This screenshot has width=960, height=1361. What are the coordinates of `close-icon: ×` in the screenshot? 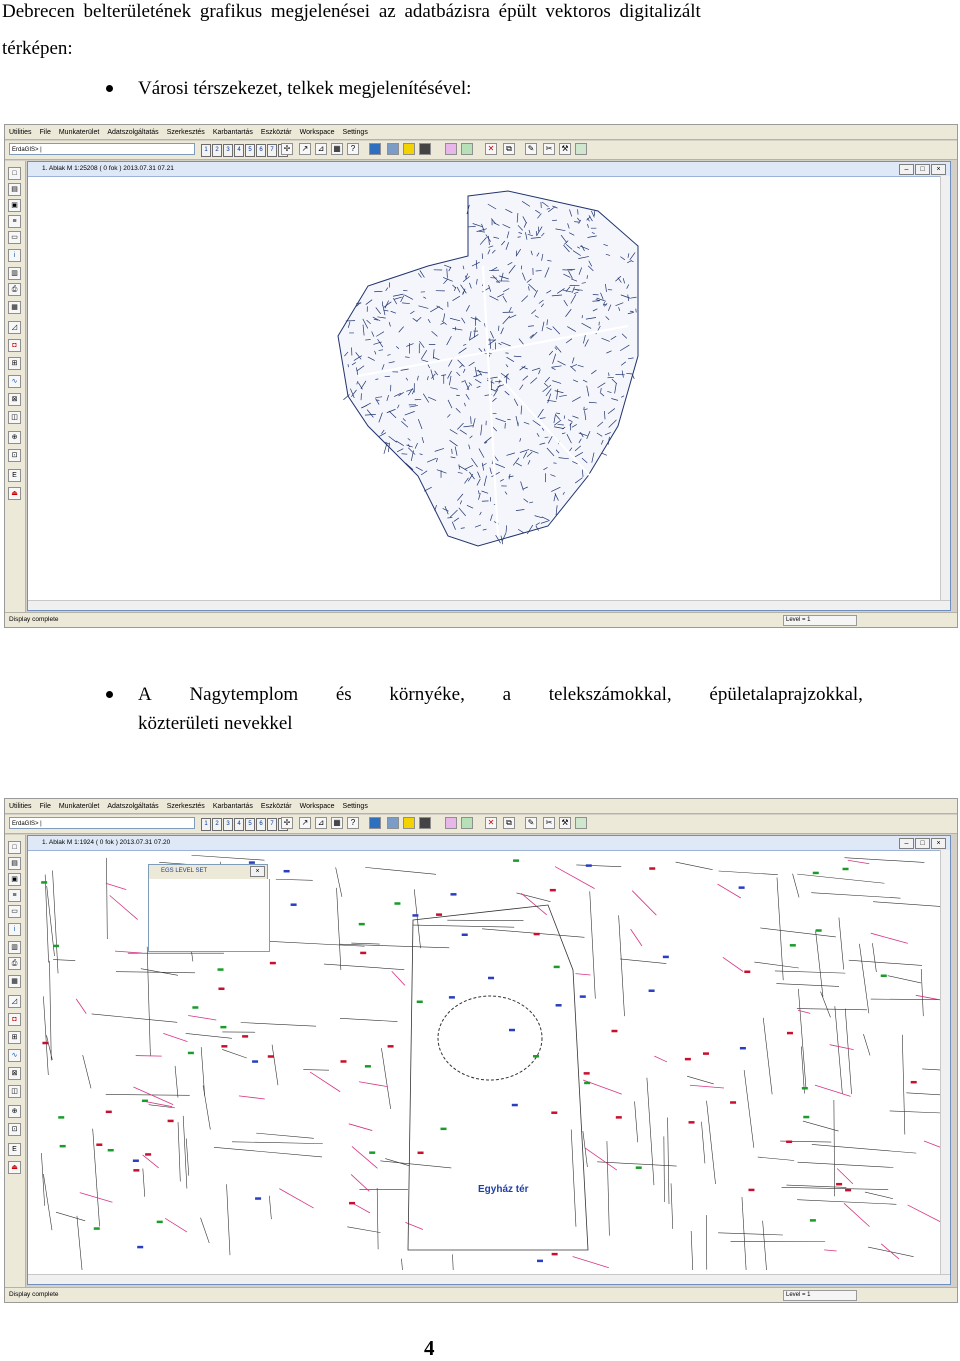 It's located at (938, 843).